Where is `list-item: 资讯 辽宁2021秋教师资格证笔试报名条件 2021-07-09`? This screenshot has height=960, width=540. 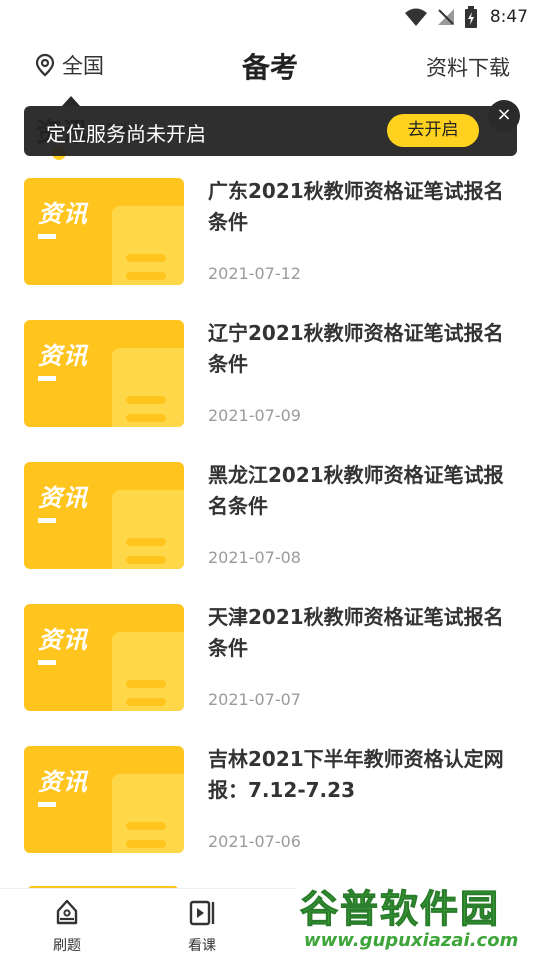 list-item: 资讯 辽宁2021秋教师资格证笔试报名条件 2021-07-09 is located at coordinates (270, 389).